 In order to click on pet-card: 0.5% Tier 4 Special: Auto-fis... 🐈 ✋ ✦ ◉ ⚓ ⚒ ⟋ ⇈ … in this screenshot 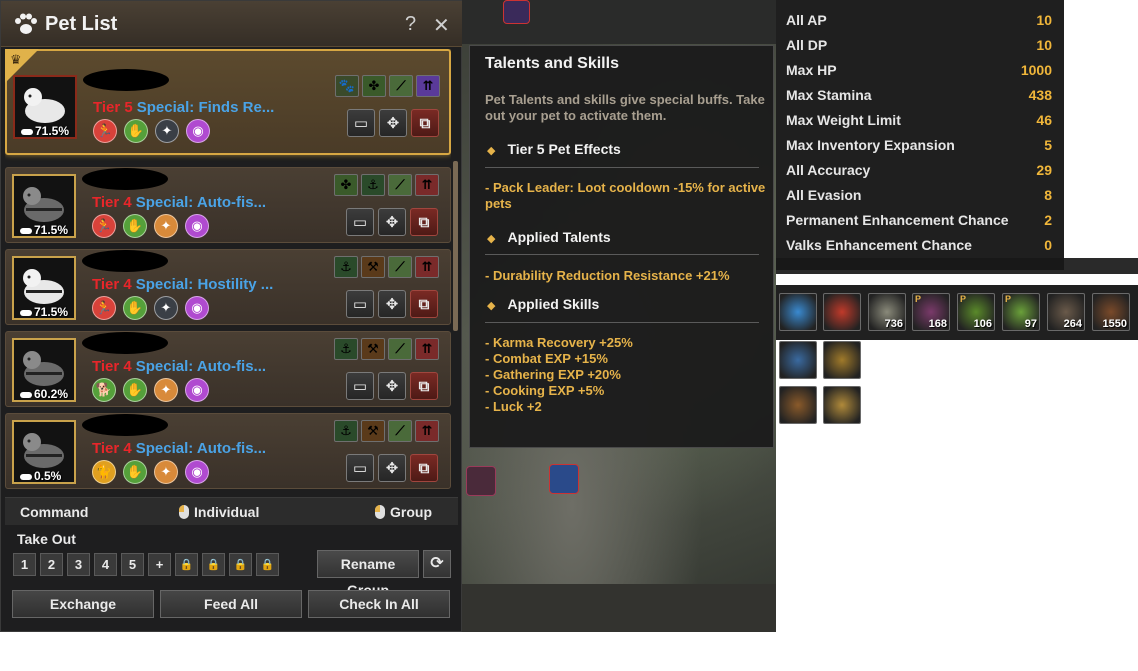, I will do `click(228, 451)`.